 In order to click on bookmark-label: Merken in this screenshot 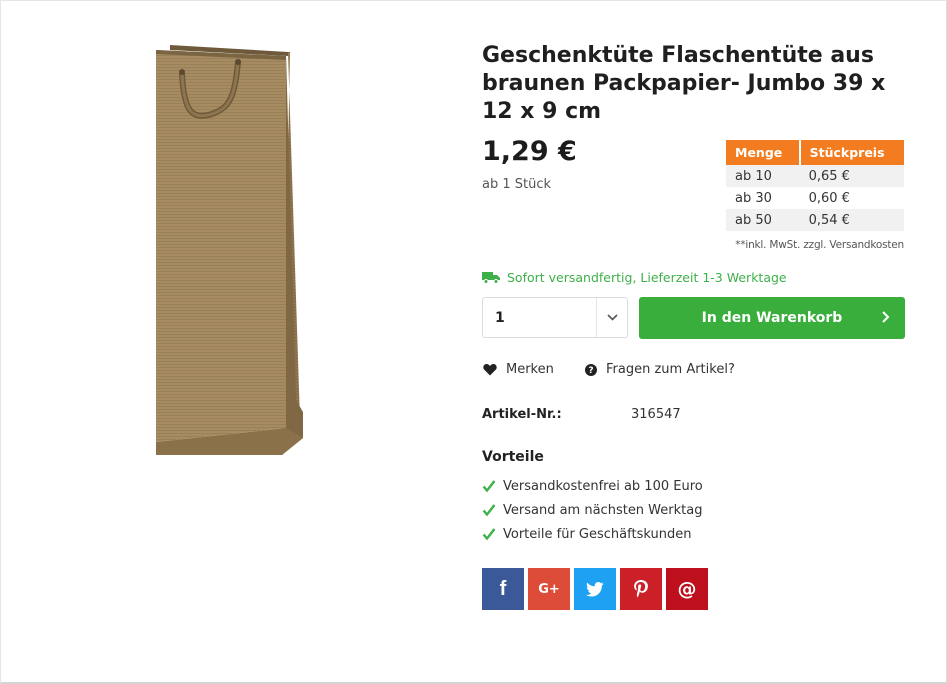, I will do `click(530, 369)`.